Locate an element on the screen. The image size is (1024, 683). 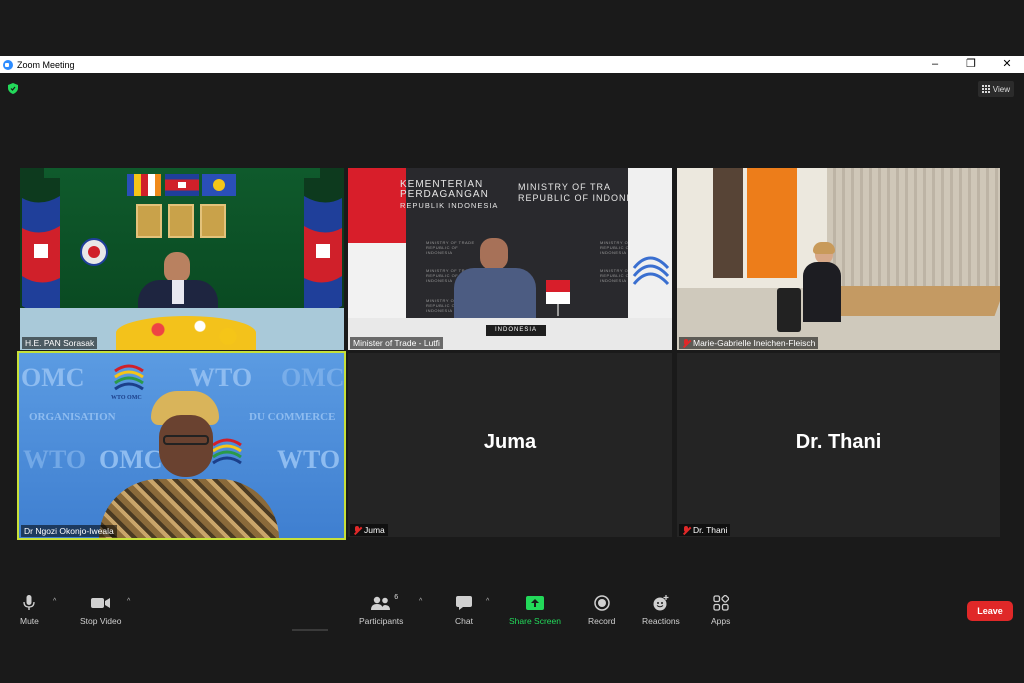
view-label: View is located at coordinates (1001, 89).